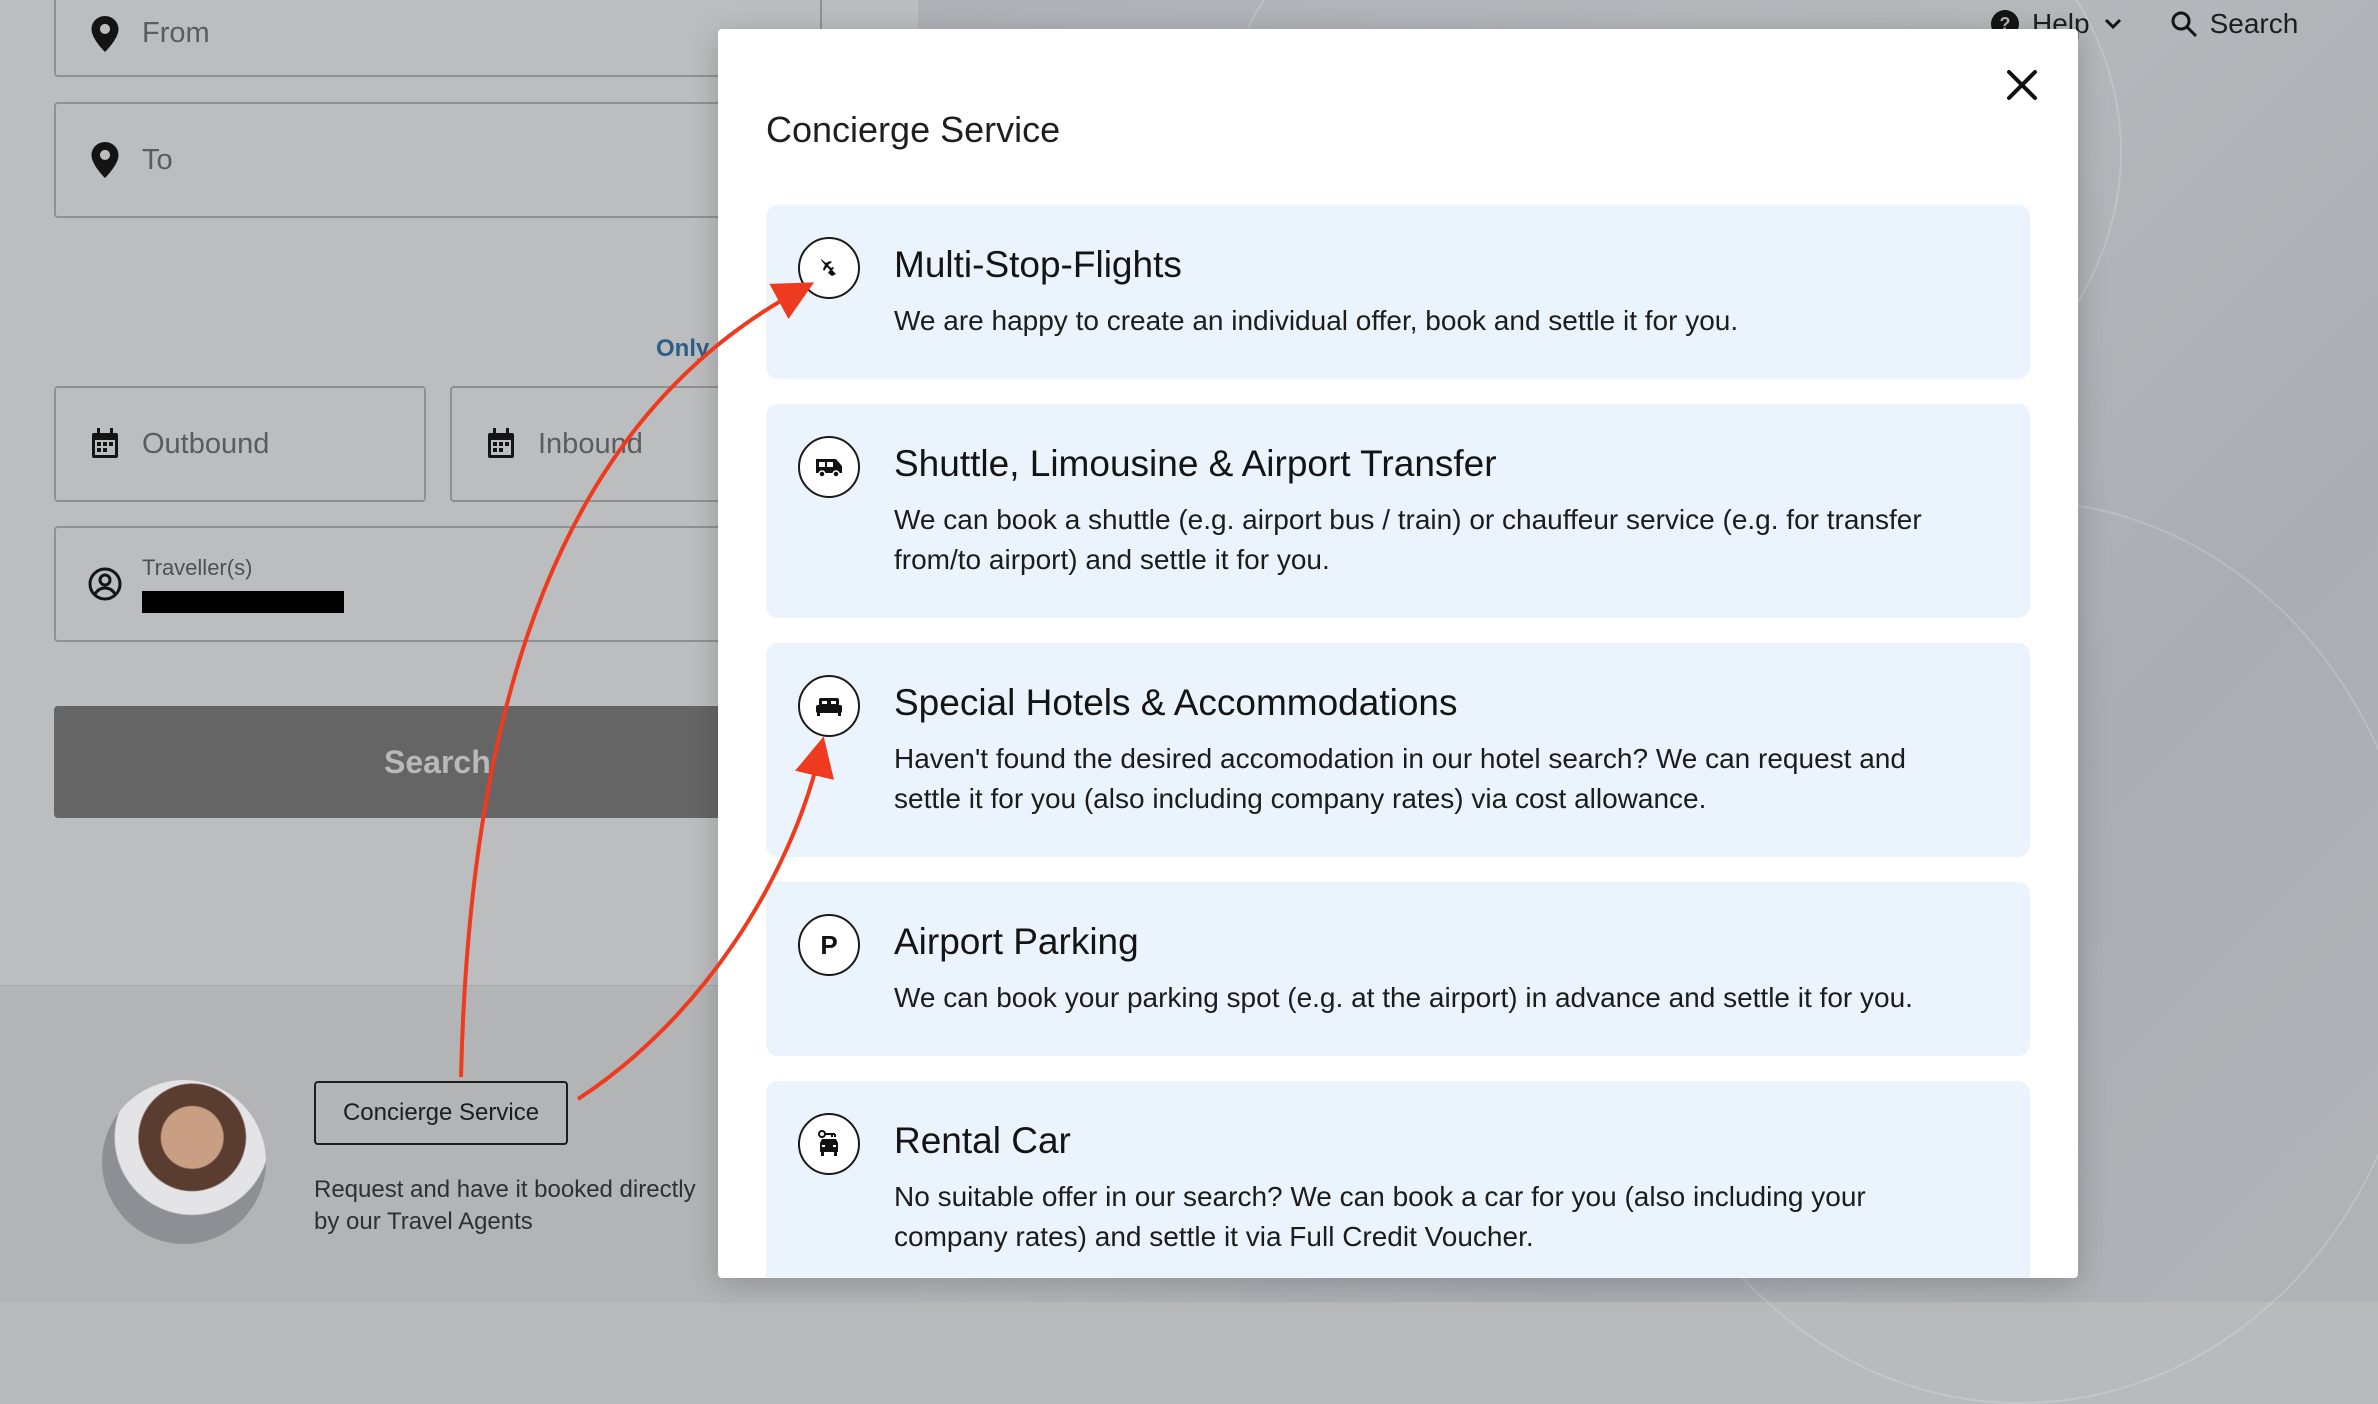  I want to click on inbound-label: Inbound, so click(590, 443).